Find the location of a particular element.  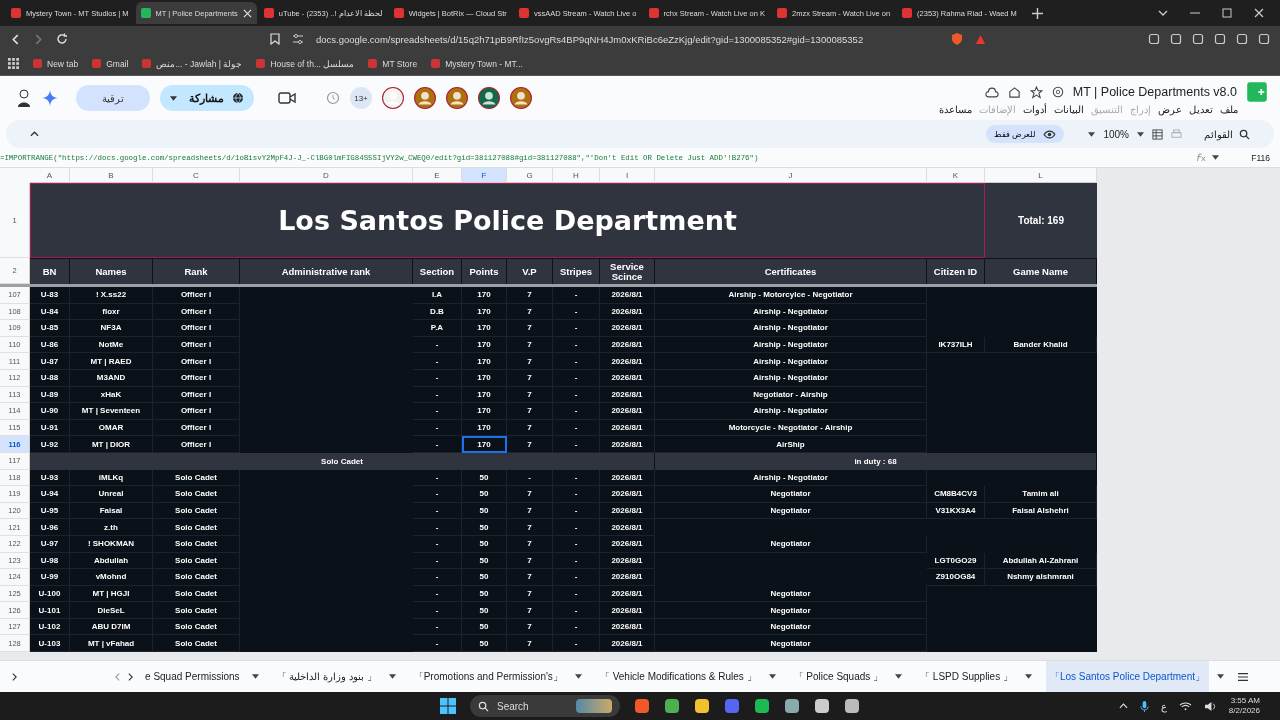

menus-search-field: القوائم is located at coordinates (1227, 134).